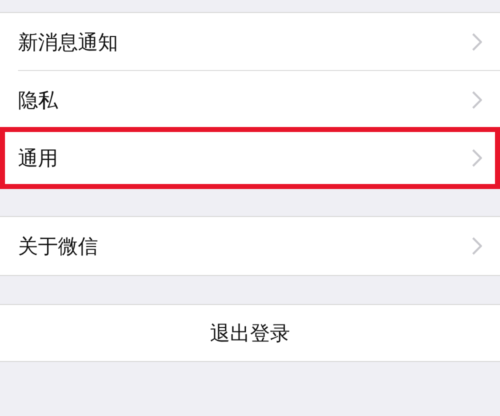 This screenshot has width=500, height=416. What do you see at coordinates (58, 246) in the screenshot?
I see `row-label: 关于微信` at bounding box center [58, 246].